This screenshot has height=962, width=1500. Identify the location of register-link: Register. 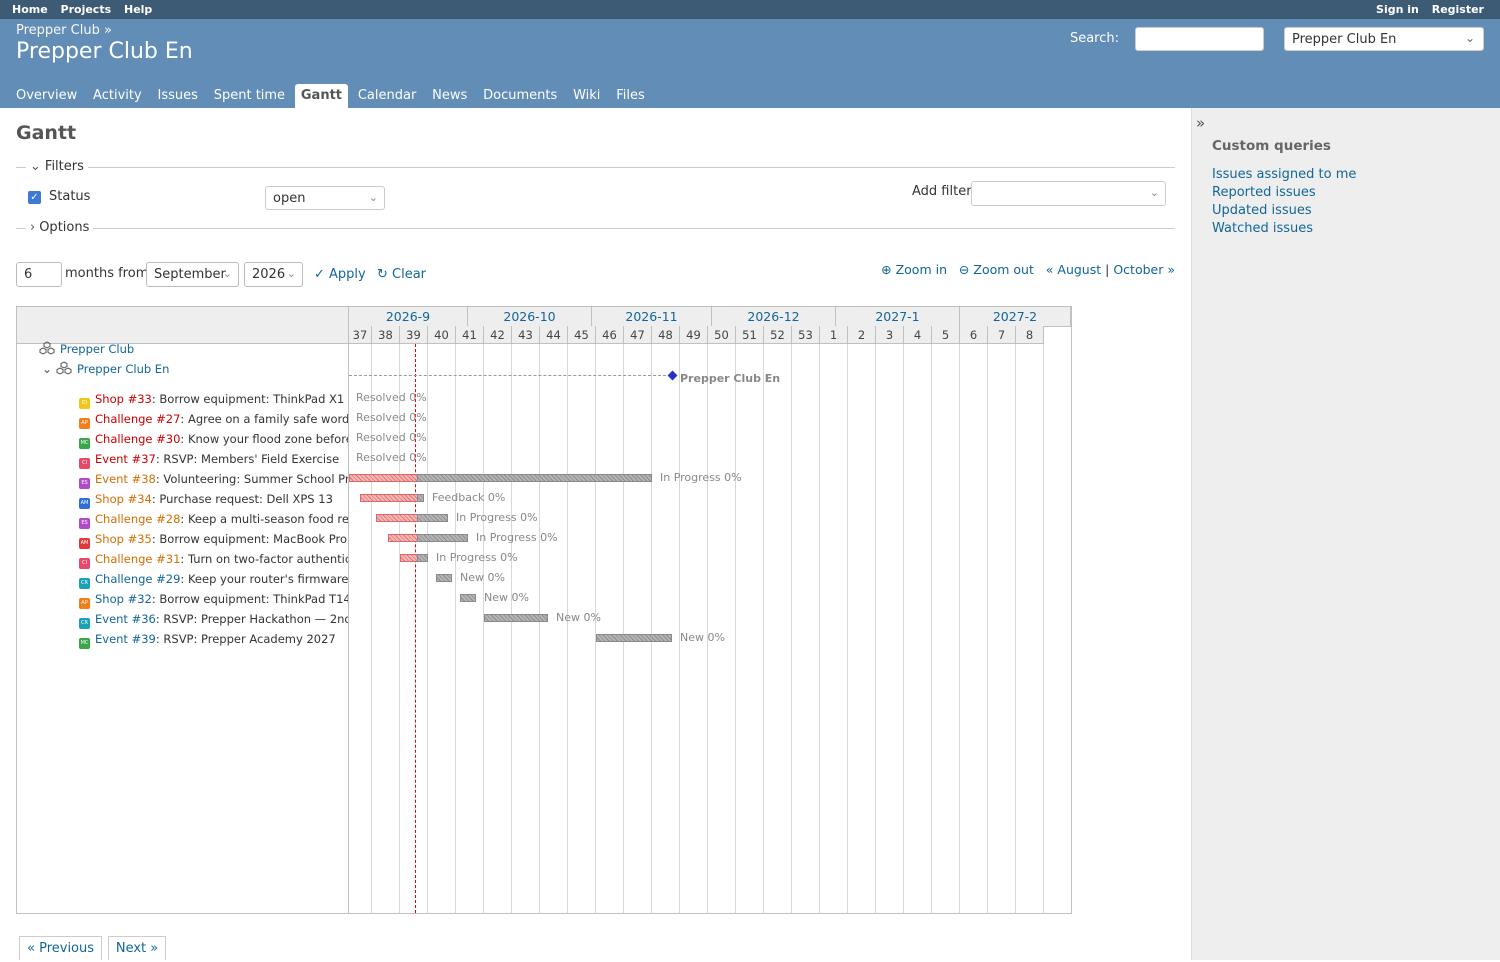
(1458, 9).